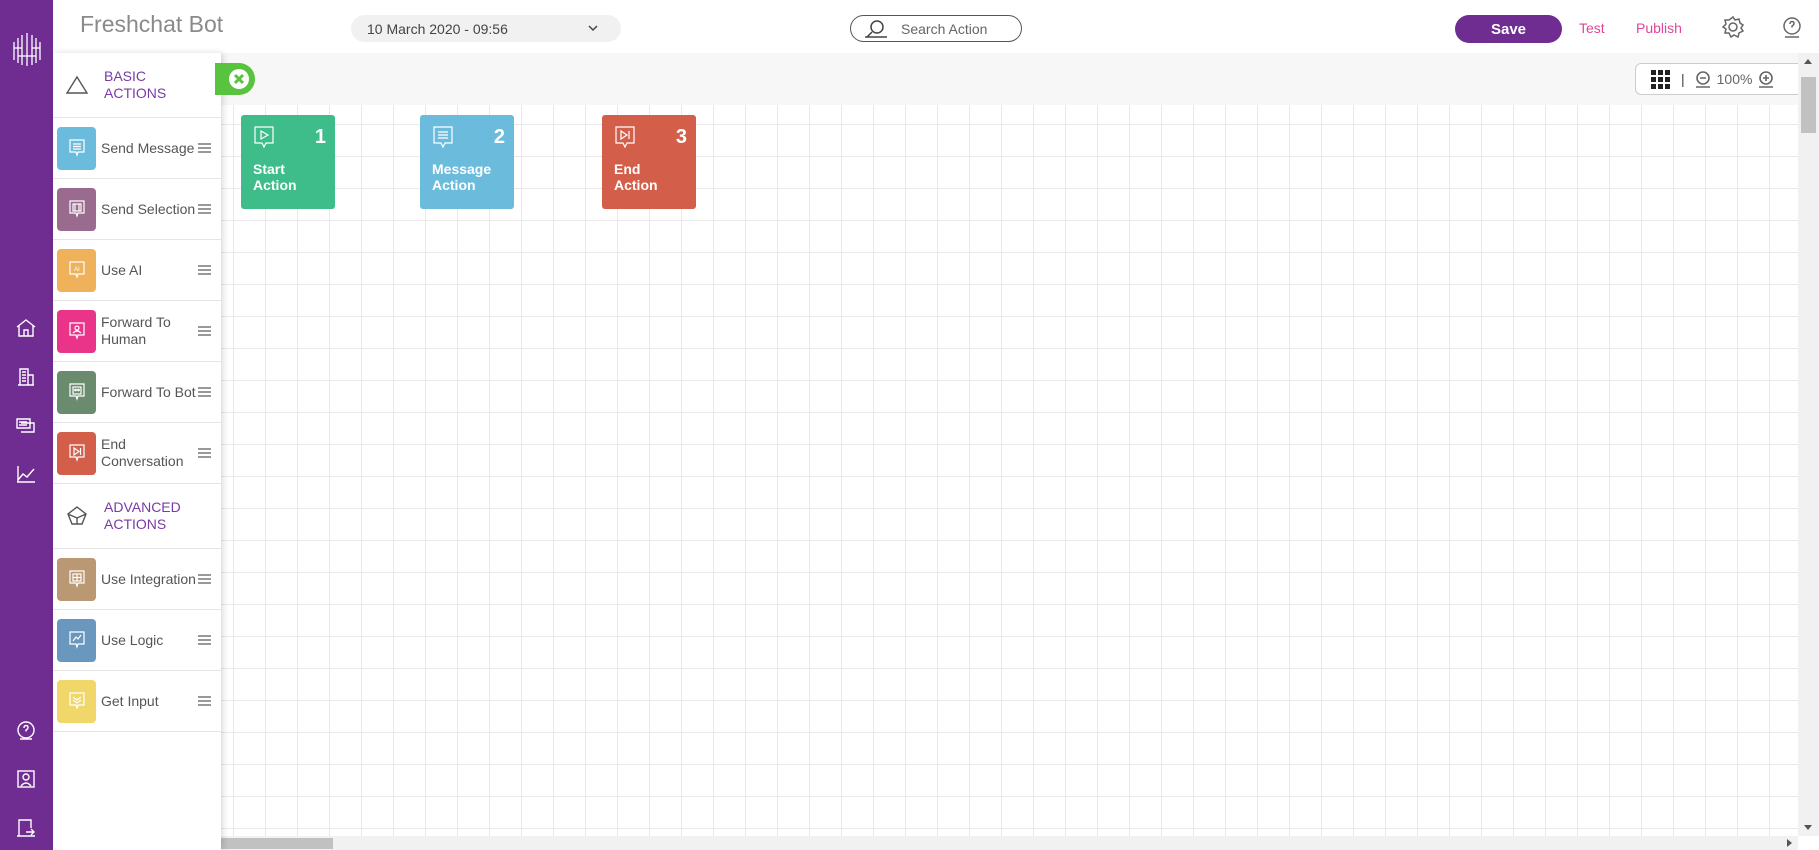 The height and width of the screenshot is (850, 1819). Describe the element at coordinates (264, 137) in the screenshot. I see `play-icon` at that location.